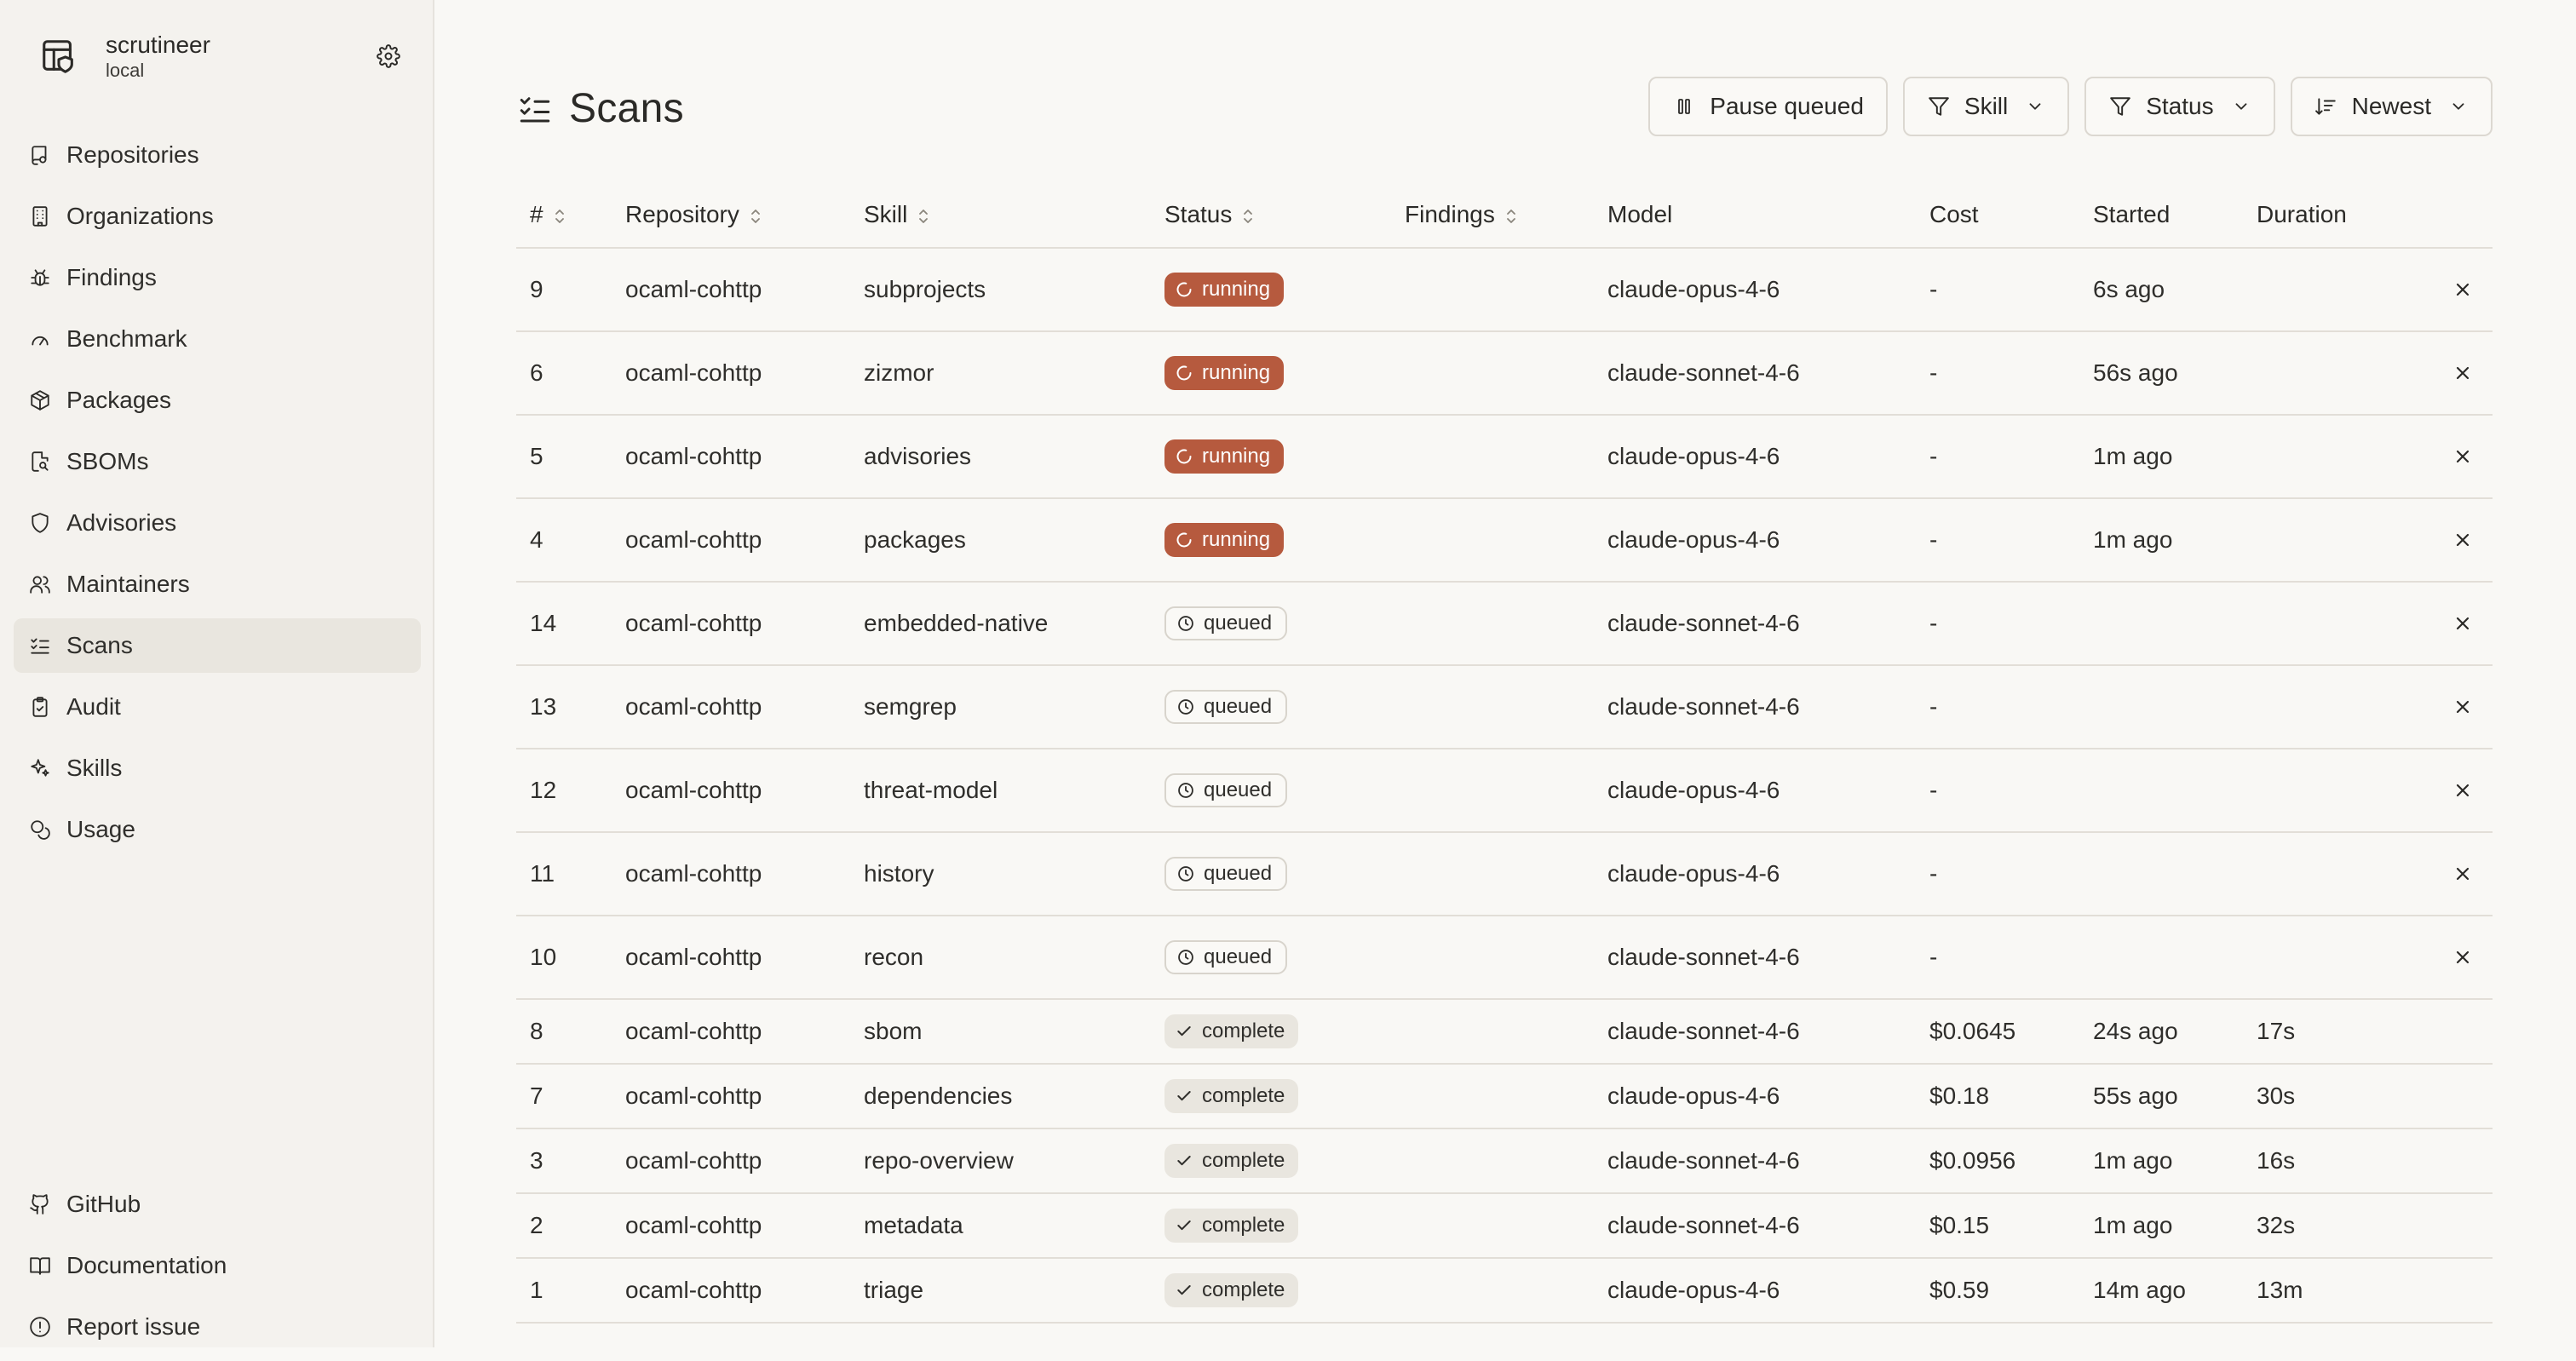  Describe the element at coordinates (2368, 624) in the screenshot. I see `cell-duration` at that location.